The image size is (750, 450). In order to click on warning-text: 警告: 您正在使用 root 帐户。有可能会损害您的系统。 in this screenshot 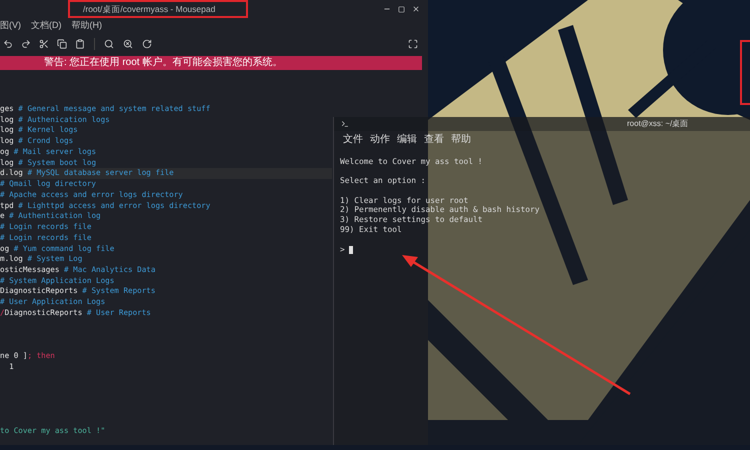, I will do `click(163, 63)`.